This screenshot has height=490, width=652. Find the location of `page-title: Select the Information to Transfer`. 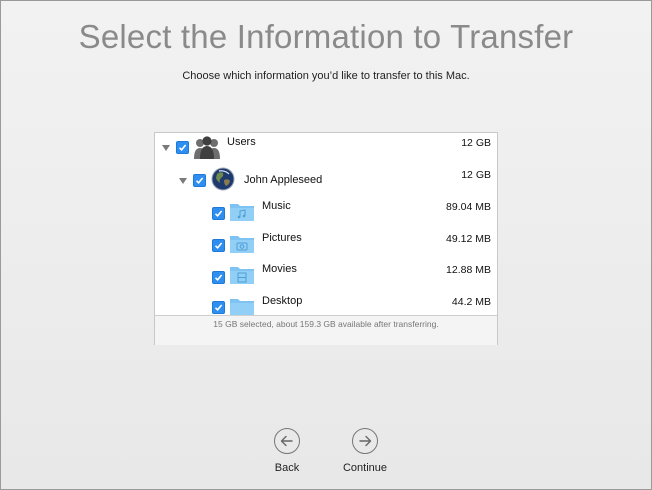

page-title: Select the Information to Transfer is located at coordinates (326, 36).